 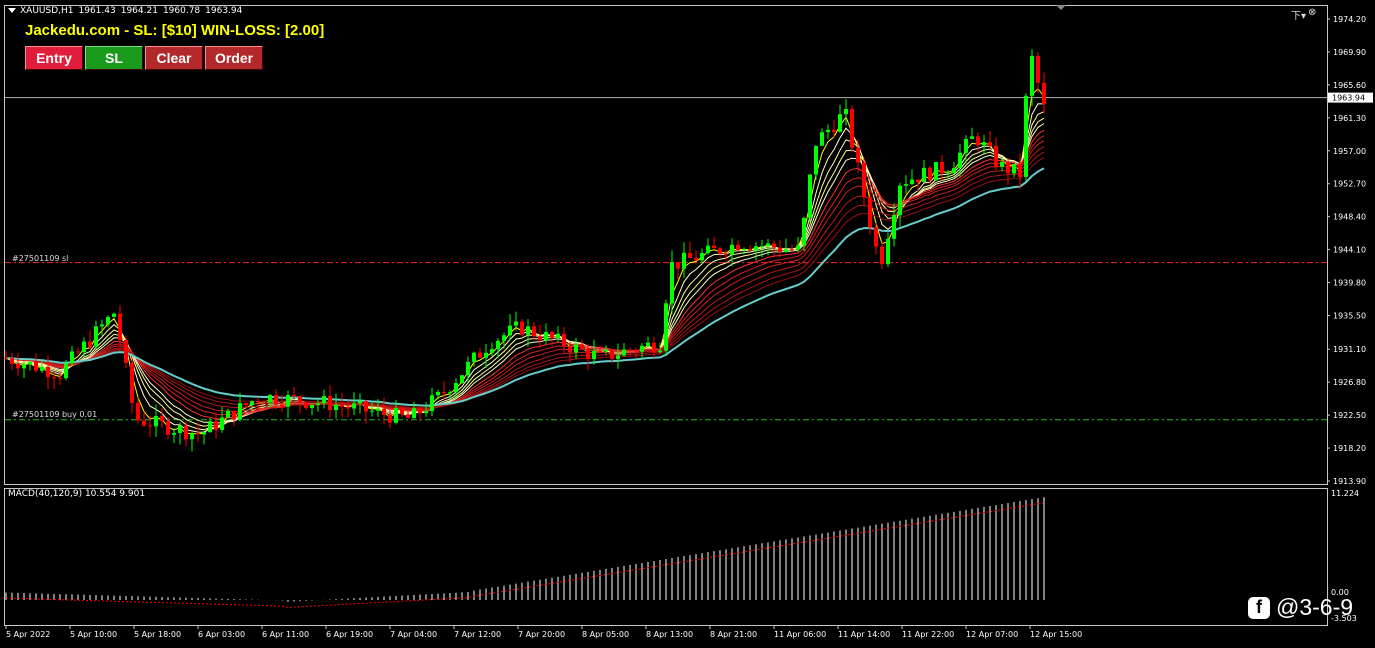 What do you see at coordinates (928, 634) in the screenshot?
I see `time-tick-label: 11 Apr 22:00` at bounding box center [928, 634].